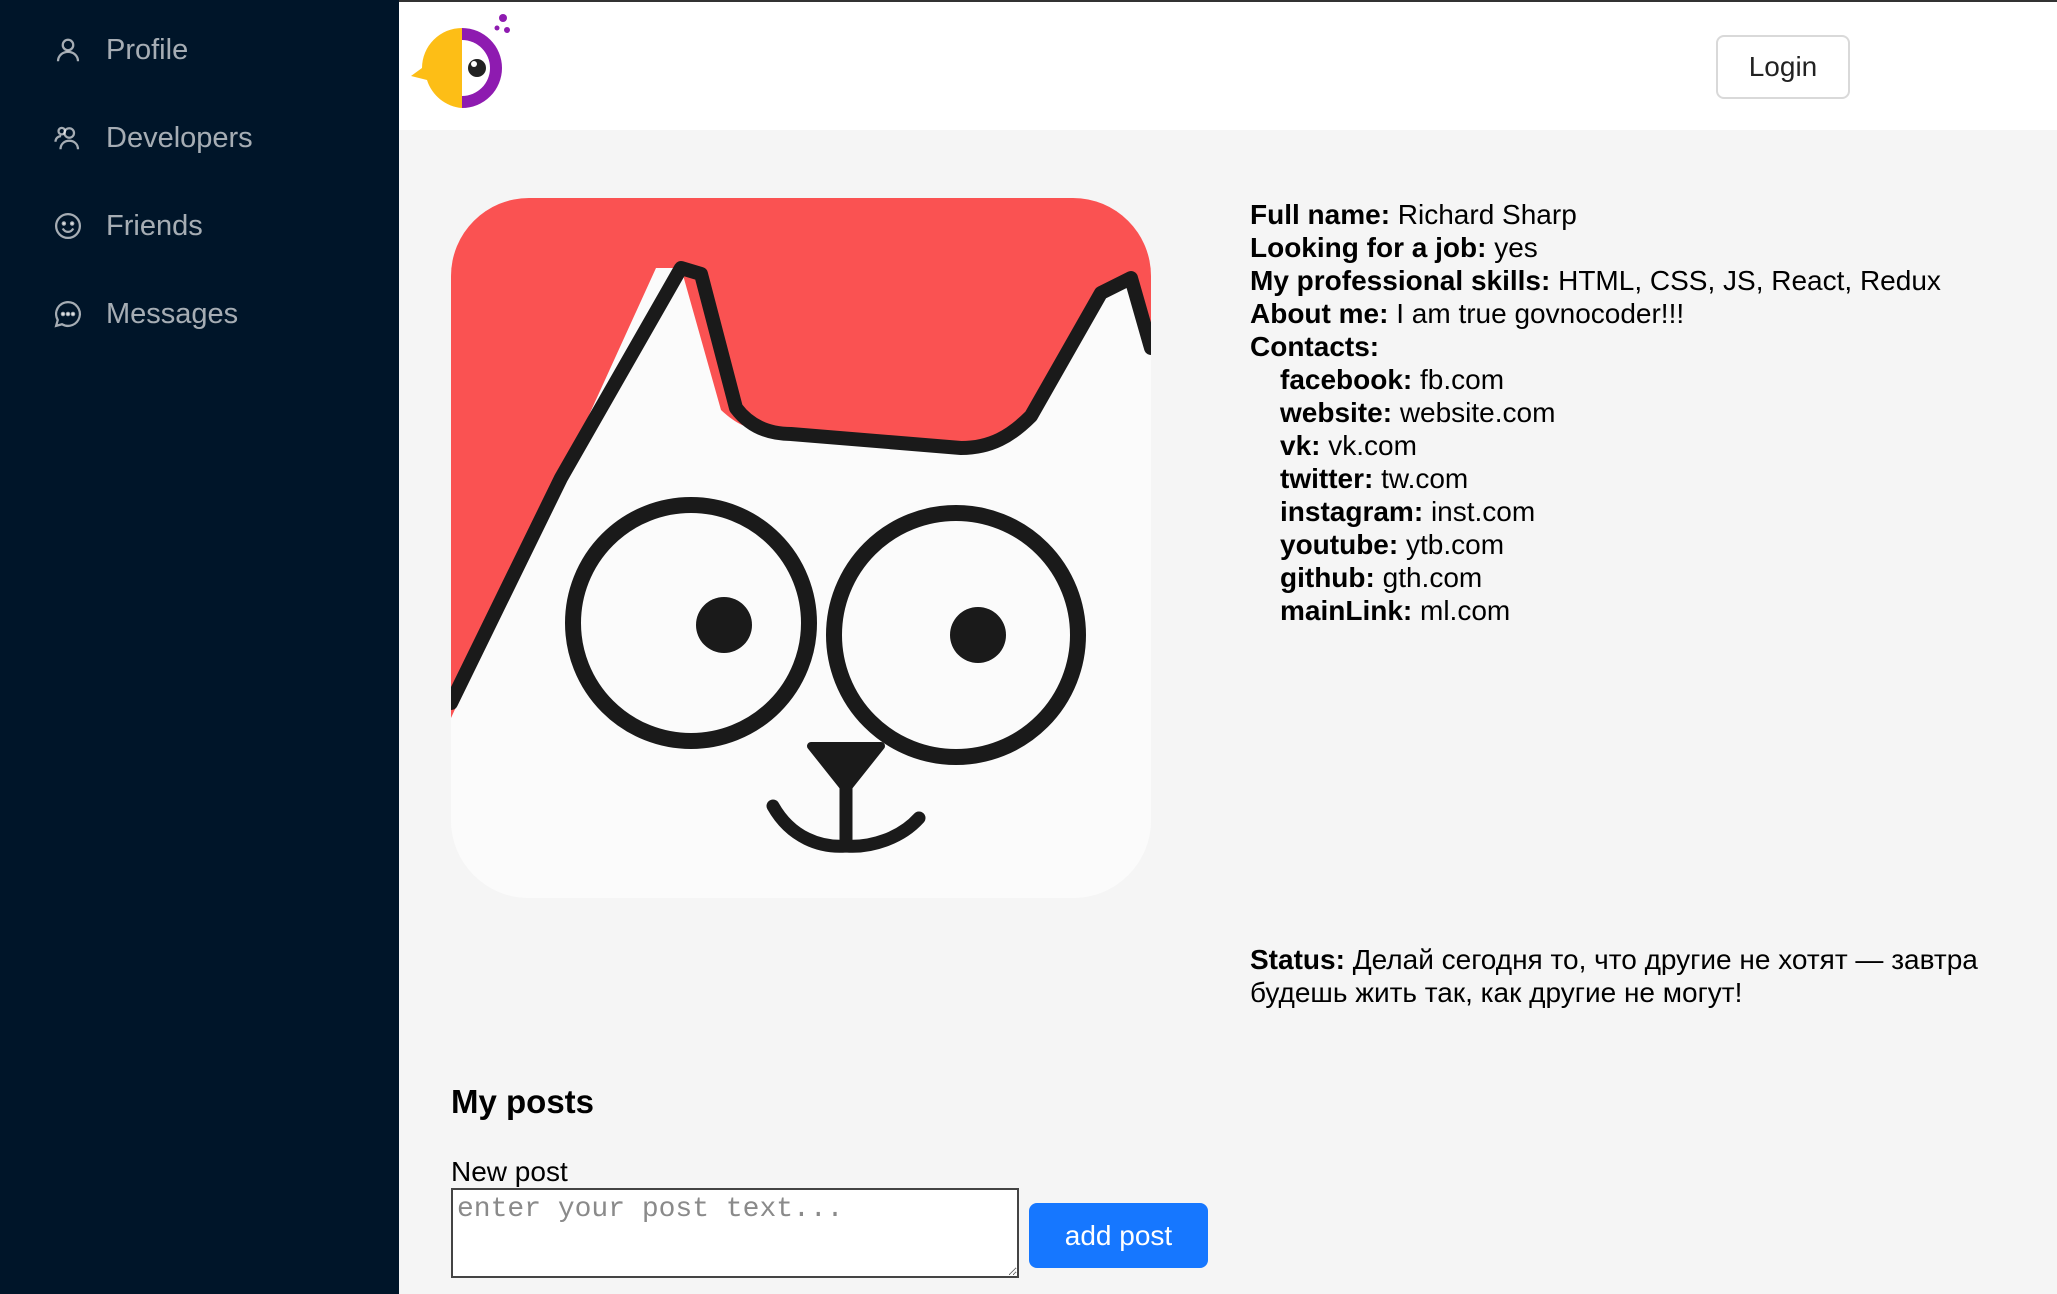  What do you see at coordinates (1595, 247) in the screenshot?
I see `looking-for-job-row: Looking for a job: yes` at bounding box center [1595, 247].